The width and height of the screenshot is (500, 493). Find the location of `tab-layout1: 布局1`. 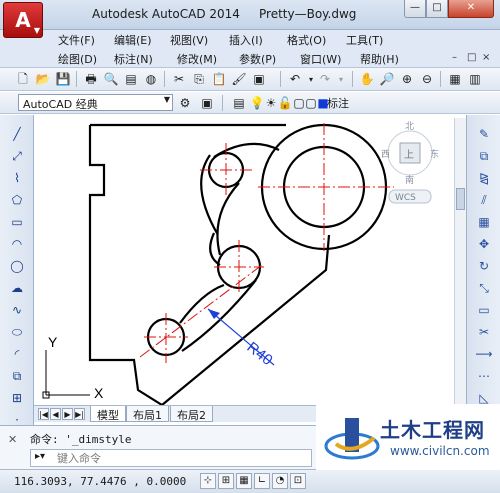

tab-layout1: 布局1 is located at coordinates (147, 414).